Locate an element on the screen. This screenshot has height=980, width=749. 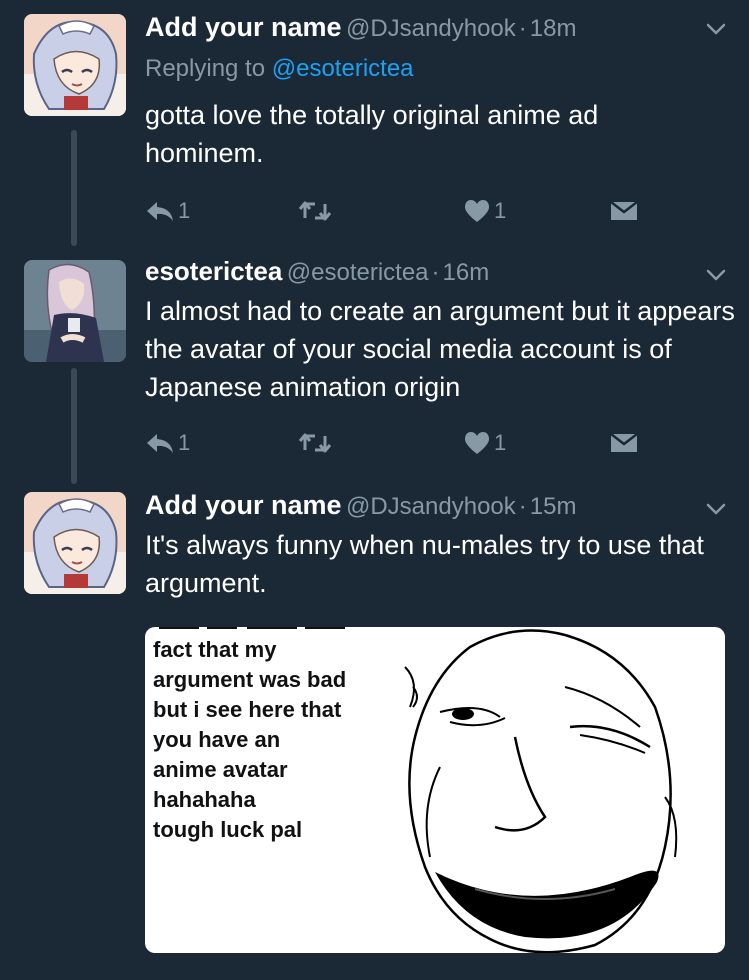
replying-to: Replying to @esoterictea is located at coordinates (279, 69).